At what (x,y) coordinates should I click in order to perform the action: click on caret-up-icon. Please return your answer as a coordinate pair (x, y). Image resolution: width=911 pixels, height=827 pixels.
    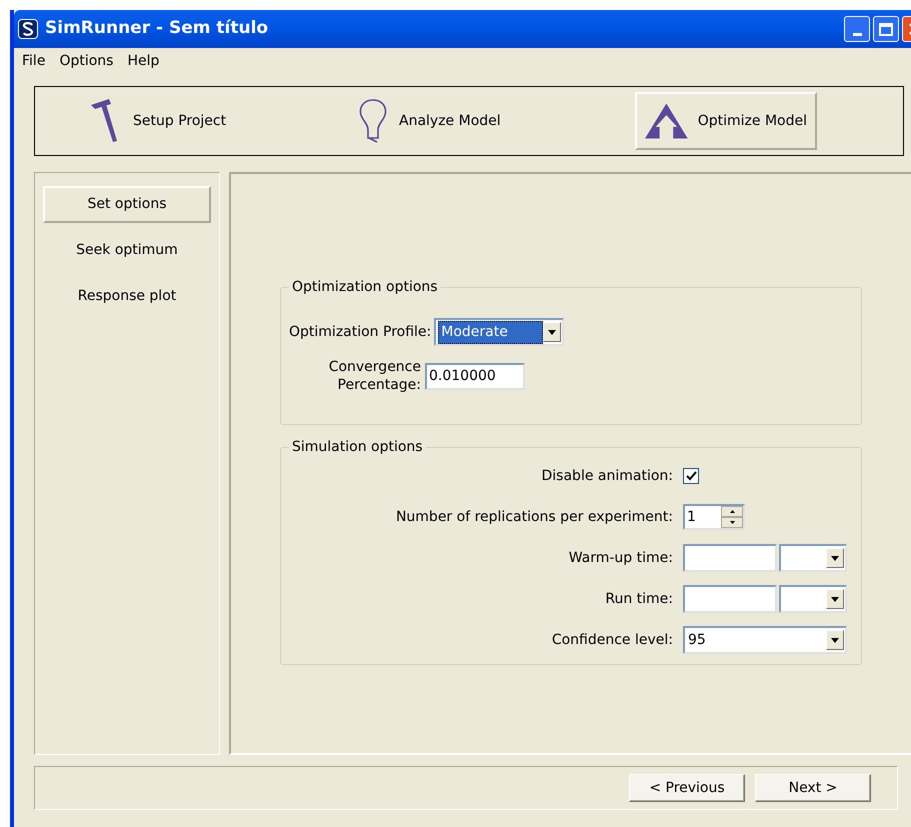
    Looking at the image, I should click on (732, 511).